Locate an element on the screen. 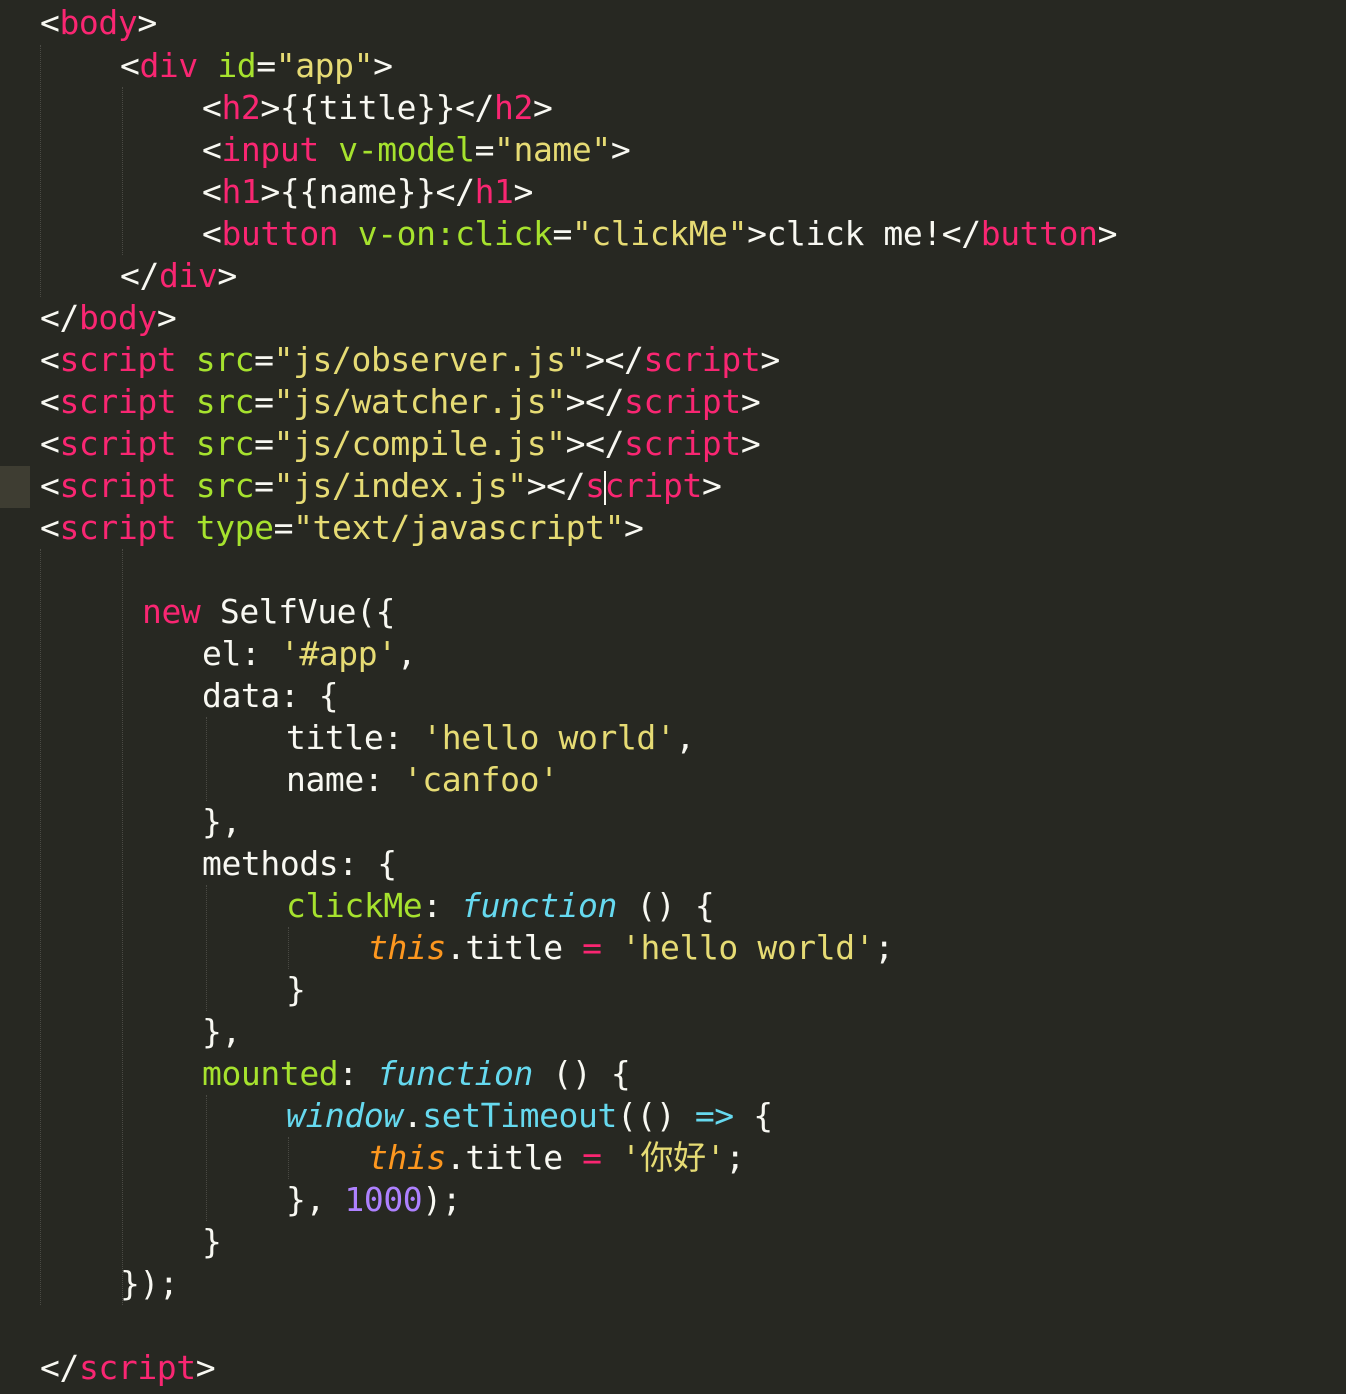 Image resolution: width=1346 pixels, height=1394 pixels. code-line: <script src="js/watcher.js"></script> is located at coordinates (400, 402).